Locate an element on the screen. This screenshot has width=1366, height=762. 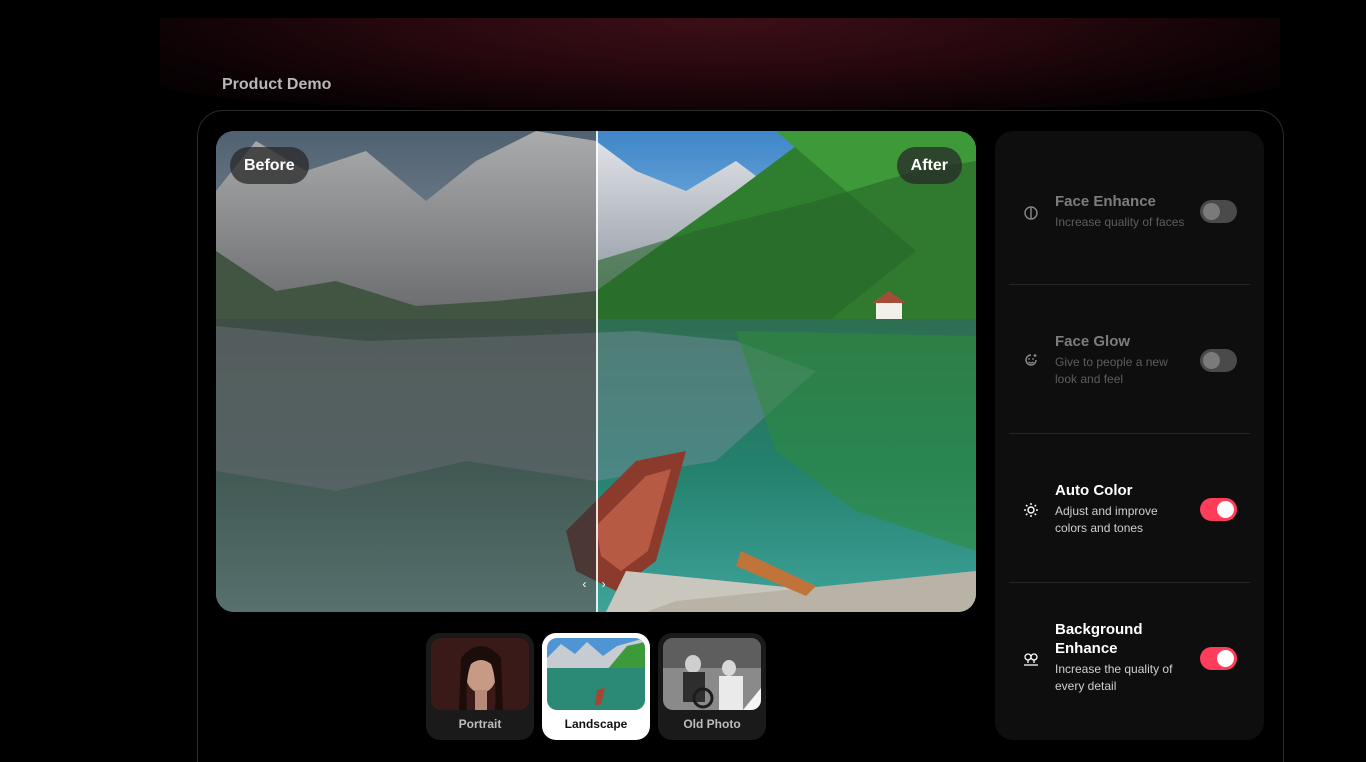
option-title: Background Enhance is located at coordinates (1099, 639).